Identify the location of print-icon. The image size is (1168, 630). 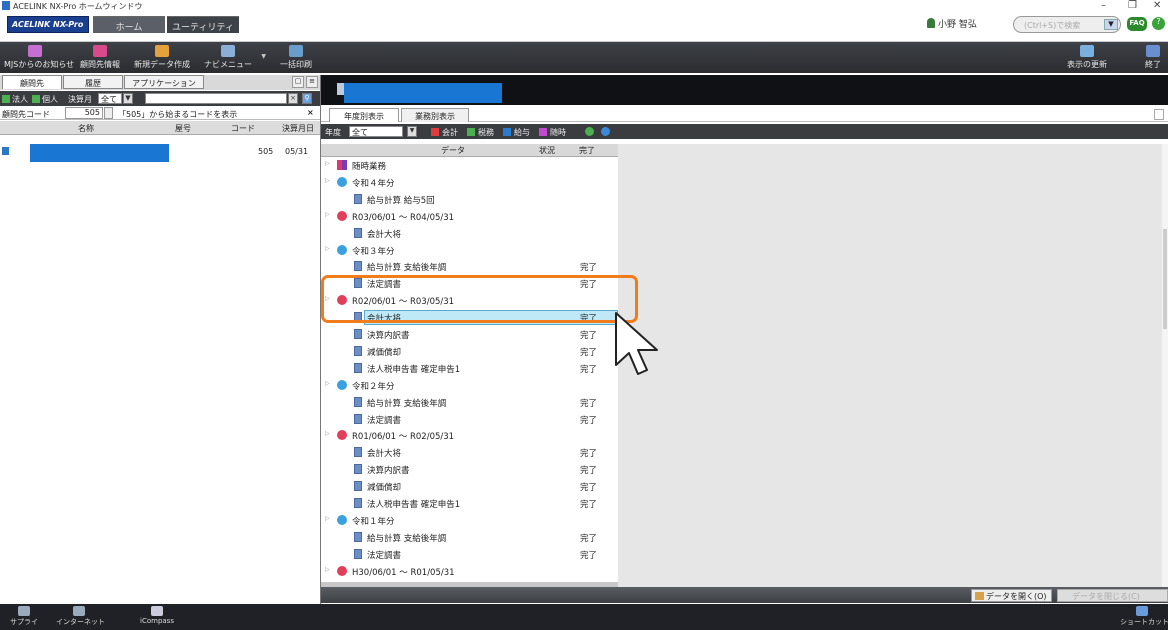
(296, 51).